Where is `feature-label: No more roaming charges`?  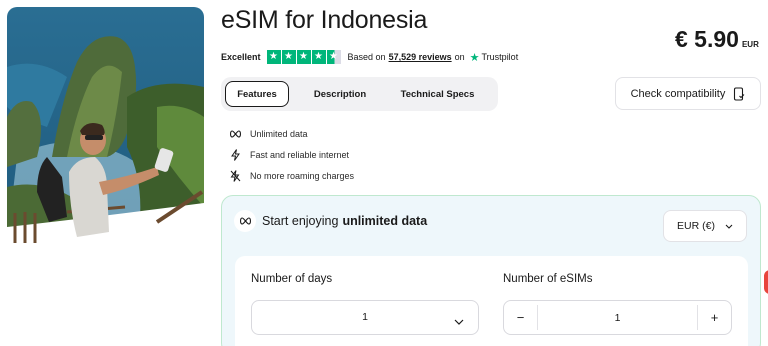 feature-label: No more roaming charges is located at coordinates (302, 175).